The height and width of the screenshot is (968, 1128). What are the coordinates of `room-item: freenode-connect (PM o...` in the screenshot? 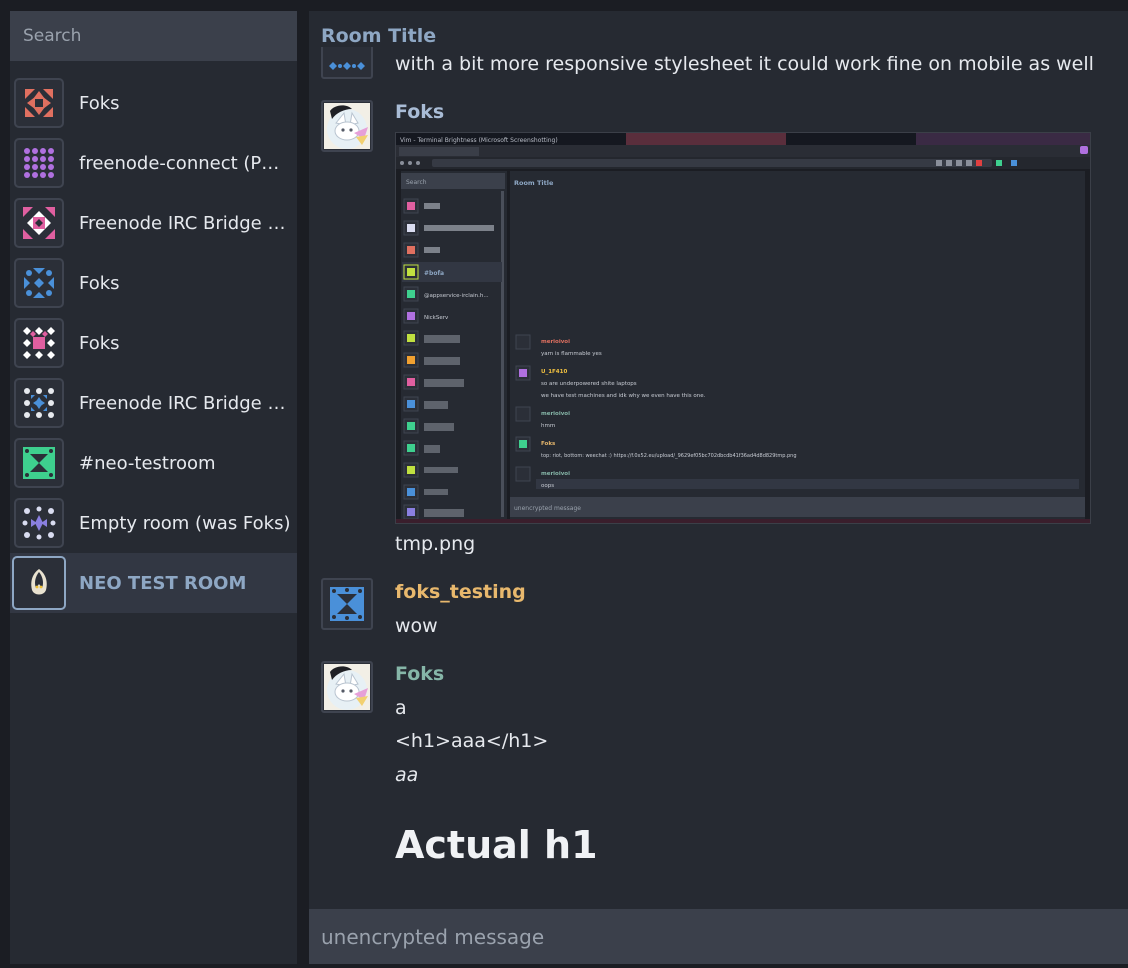 It's located at (153, 163).